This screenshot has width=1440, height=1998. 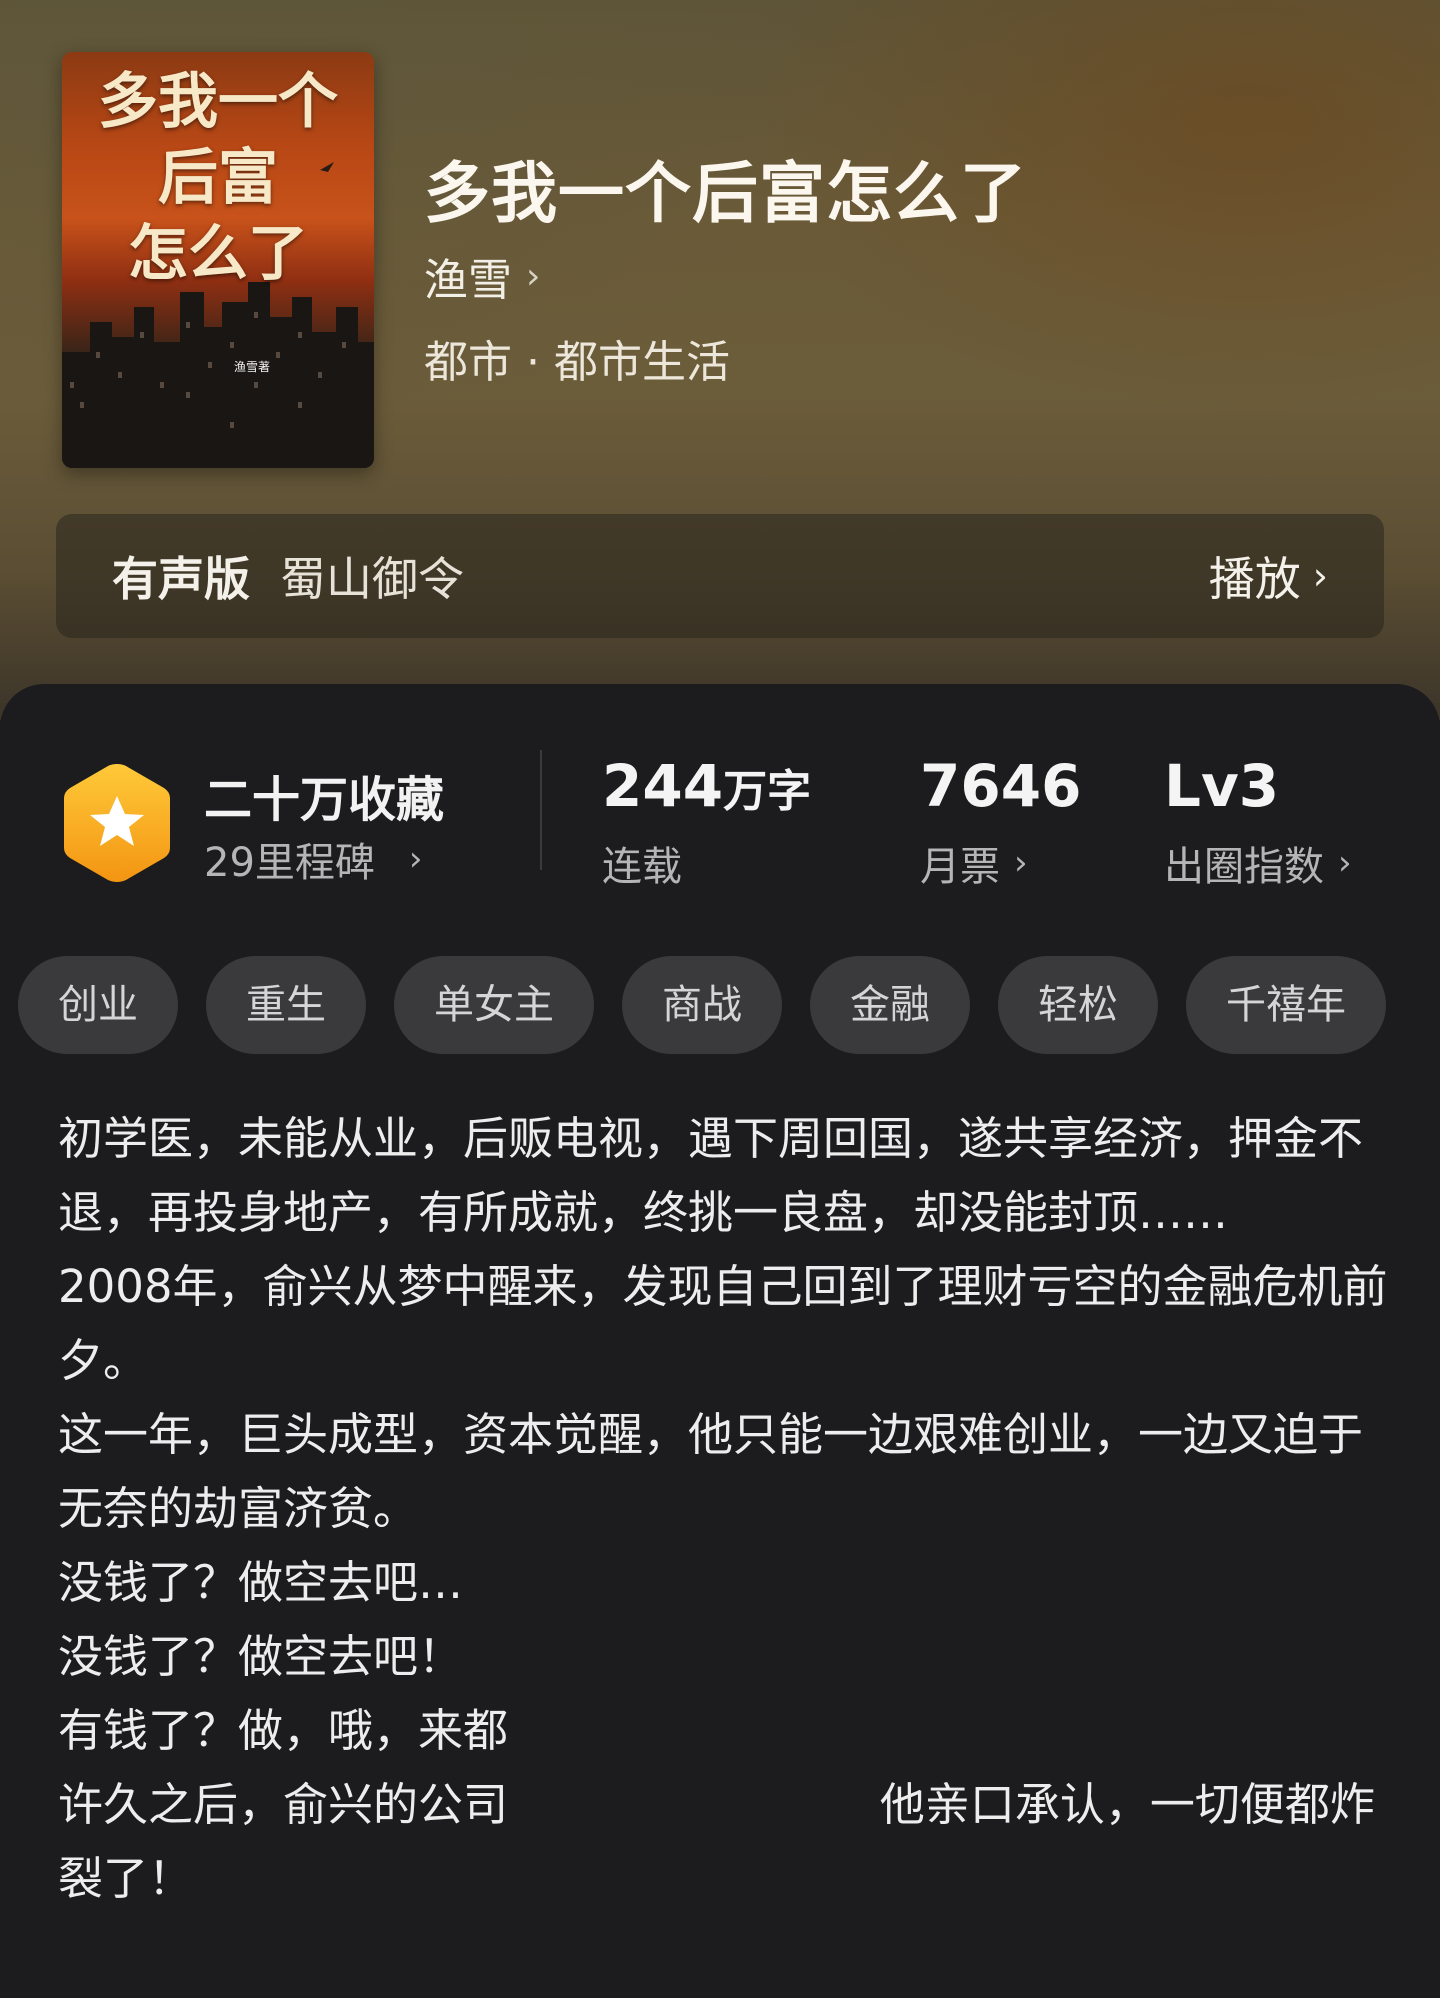 I want to click on star-hexagon-icon, so click(x=117, y=823).